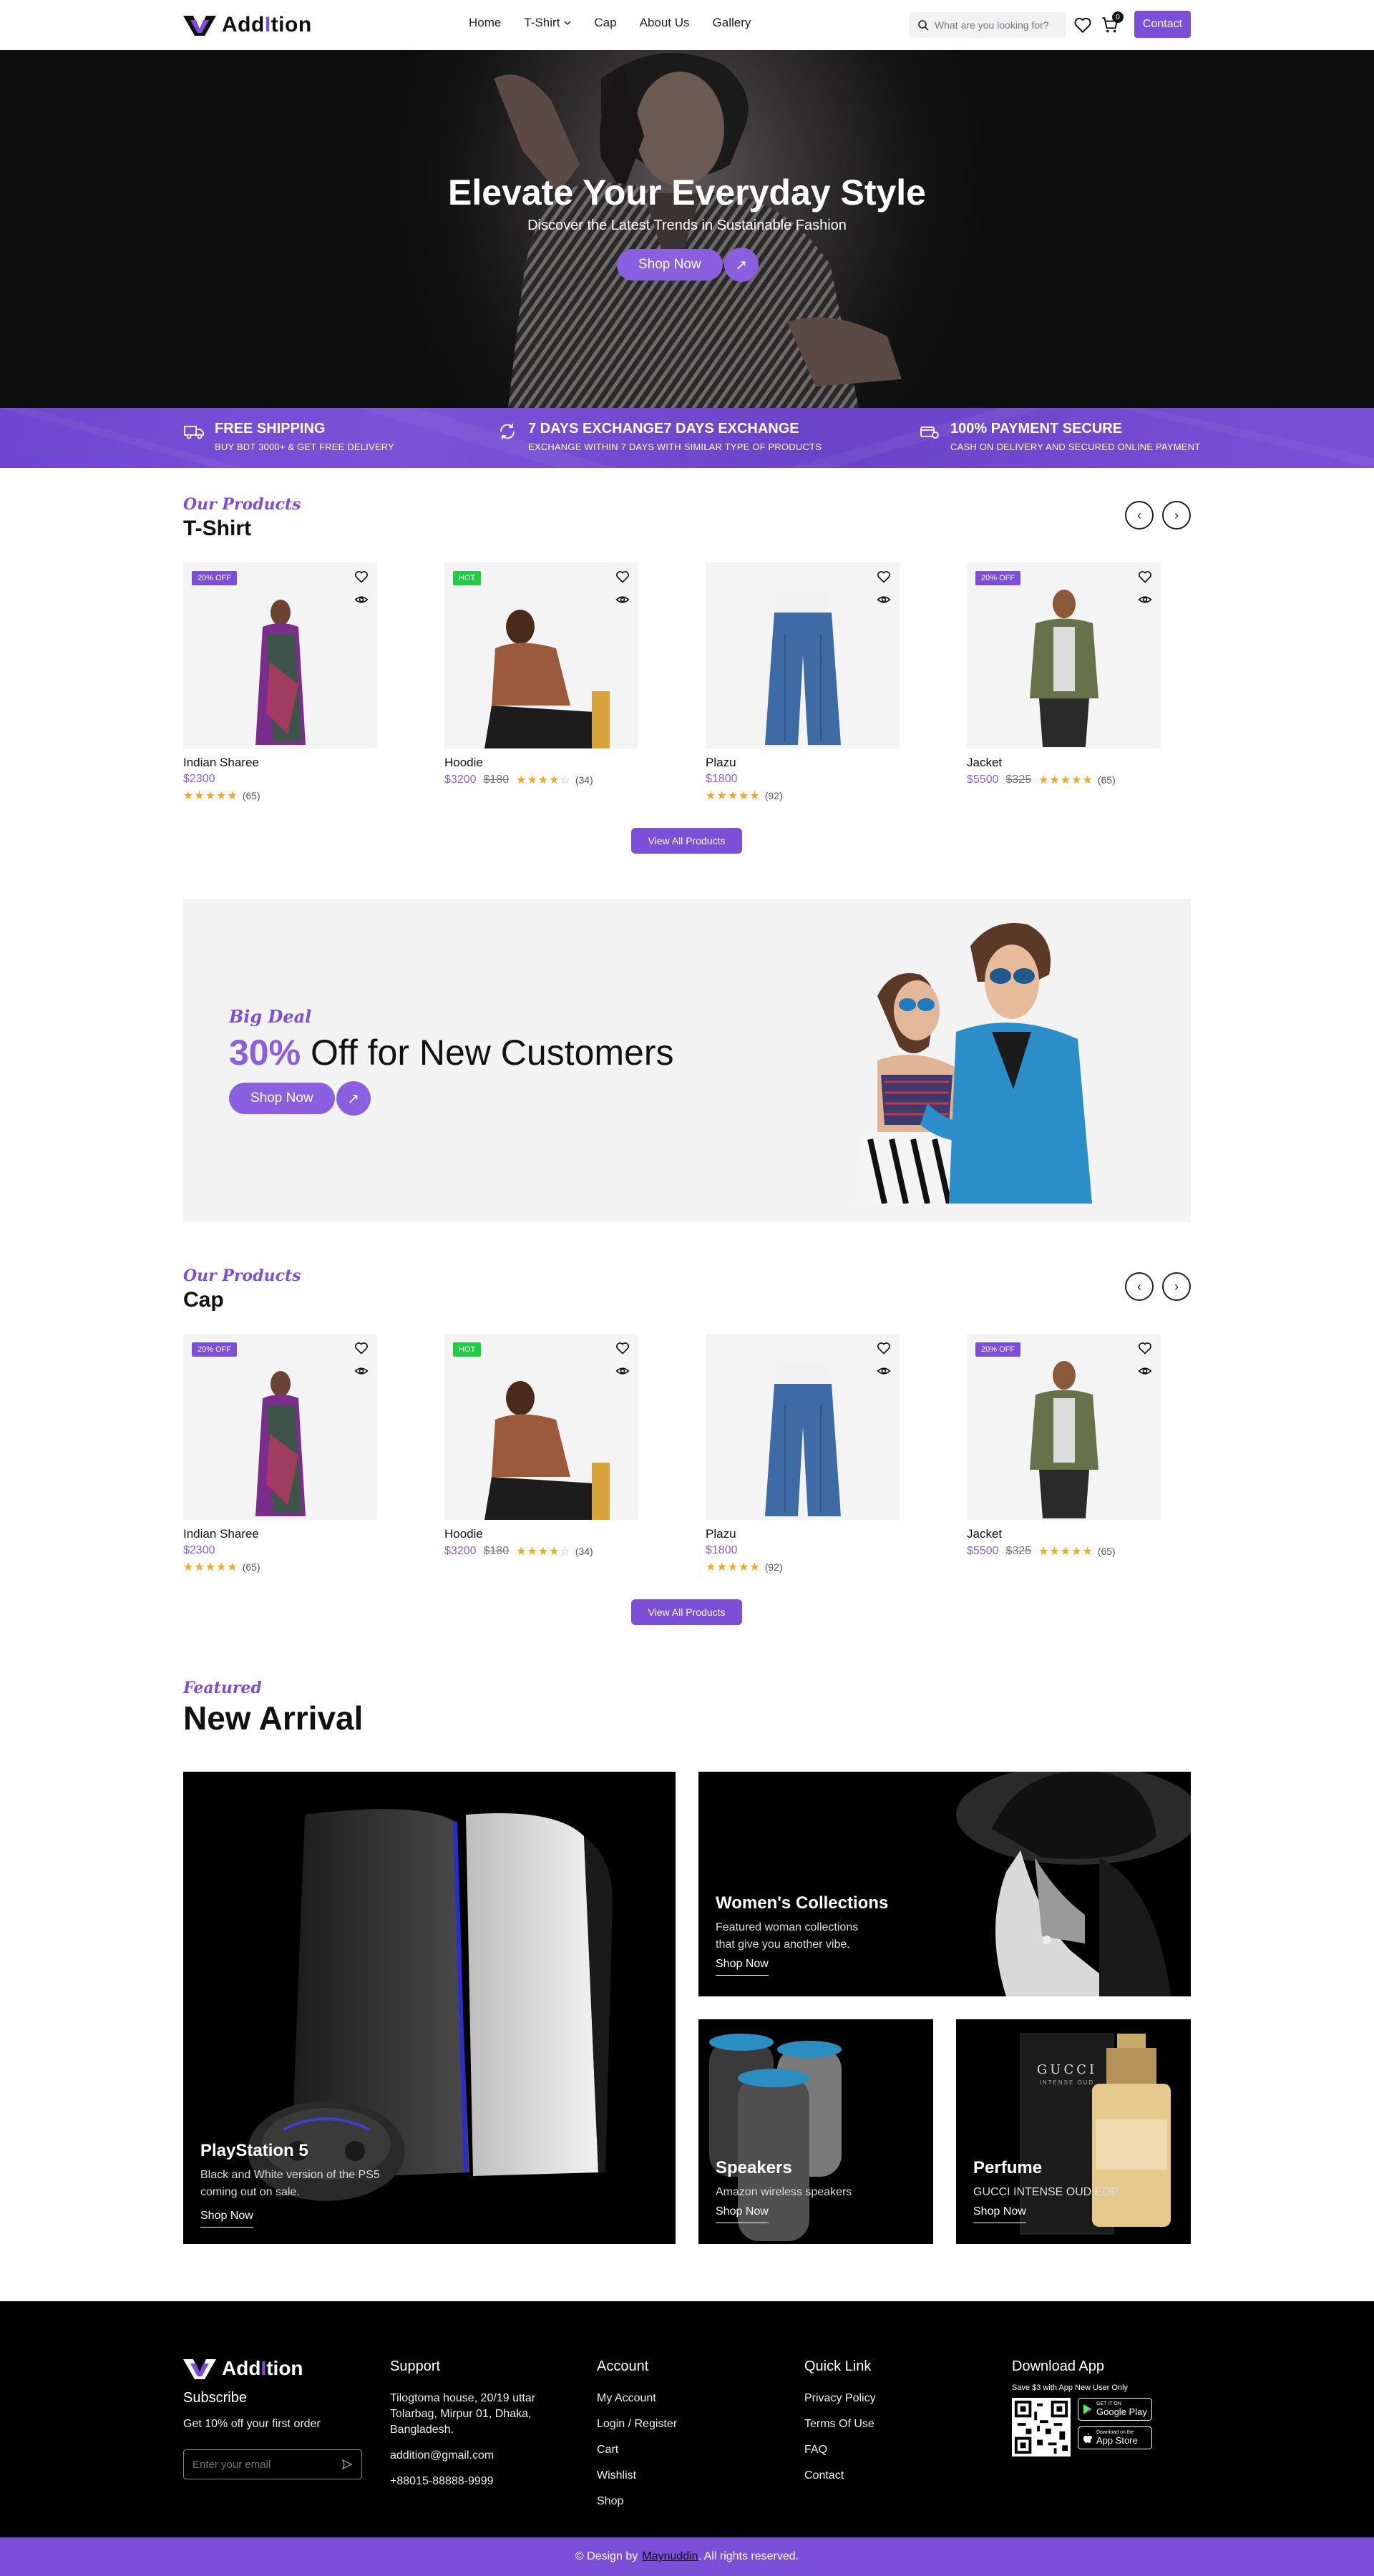  What do you see at coordinates (637, 2424) in the screenshot?
I see `account-link-login: Login / Register` at bounding box center [637, 2424].